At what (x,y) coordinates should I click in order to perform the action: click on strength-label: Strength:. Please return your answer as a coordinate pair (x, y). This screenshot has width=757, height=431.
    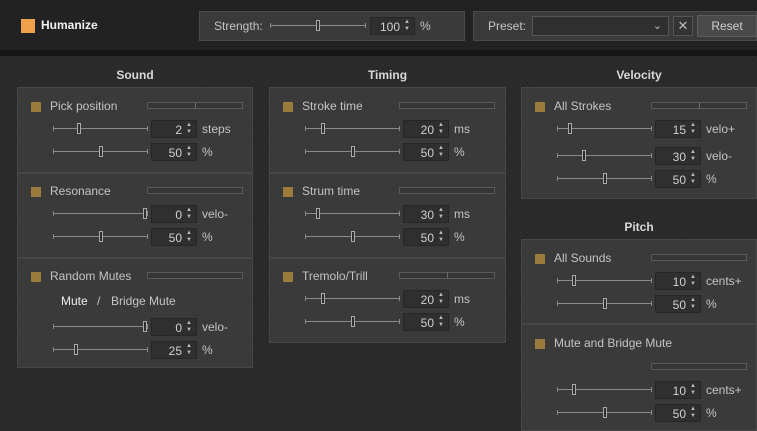
    Looking at the image, I should click on (238, 26).